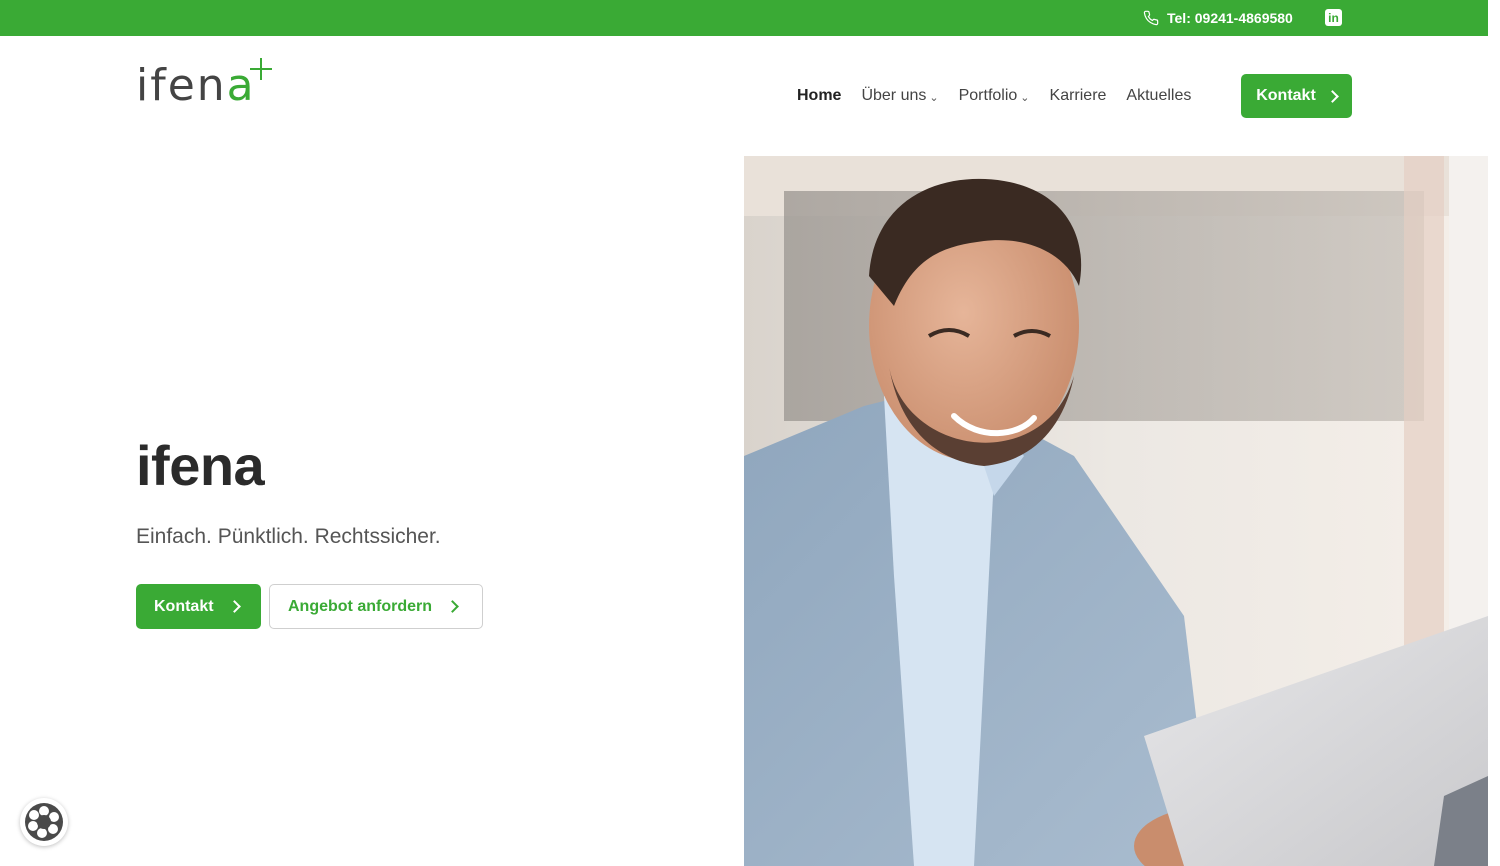  I want to click on linkedin-icon: in, so click(1333, 17).